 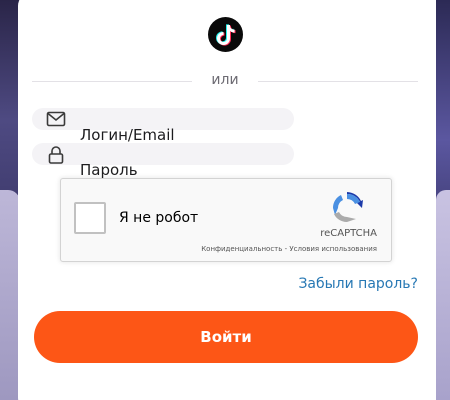 What do you see at coordinates (159, 218) in the screenshot?
I see `recaptcha-label: Я не робот` at bounding box center [159, 218].